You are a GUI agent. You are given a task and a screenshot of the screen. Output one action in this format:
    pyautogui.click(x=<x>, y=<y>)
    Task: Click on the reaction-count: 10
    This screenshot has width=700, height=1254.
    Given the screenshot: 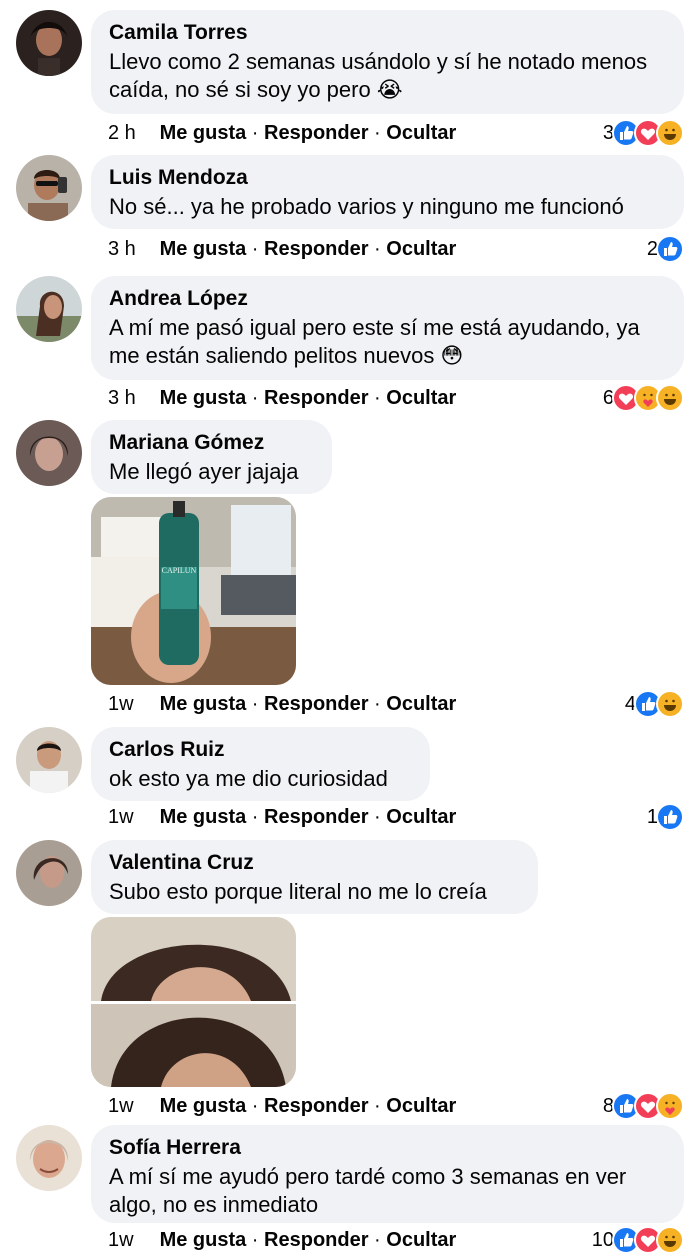 What is the action you would take?
    pyautogui.click(x=602, y=1239)
    